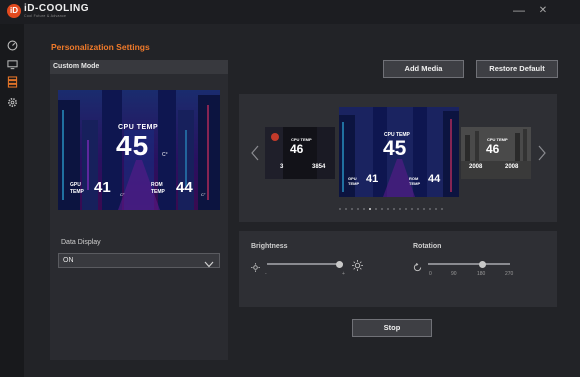 Image resolution: width=580 pixels, height=377 pixels. What do you see at coordinates (493, 149) in the screenshot?
I see `thumb-right-value: 46` at bounding box center [493, 149].